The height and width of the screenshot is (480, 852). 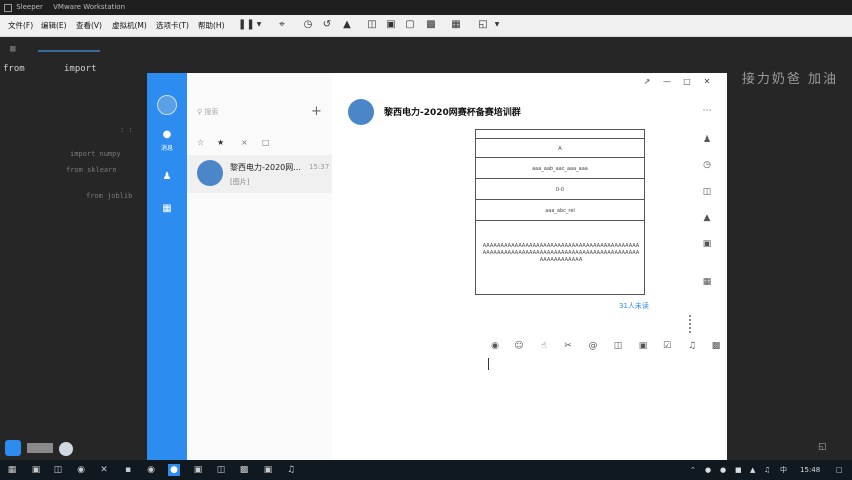 What do you see at coordinates (568, 346) in the screenshot?
I see `scissors-icon: ✂` at bounding box center [568, 346].